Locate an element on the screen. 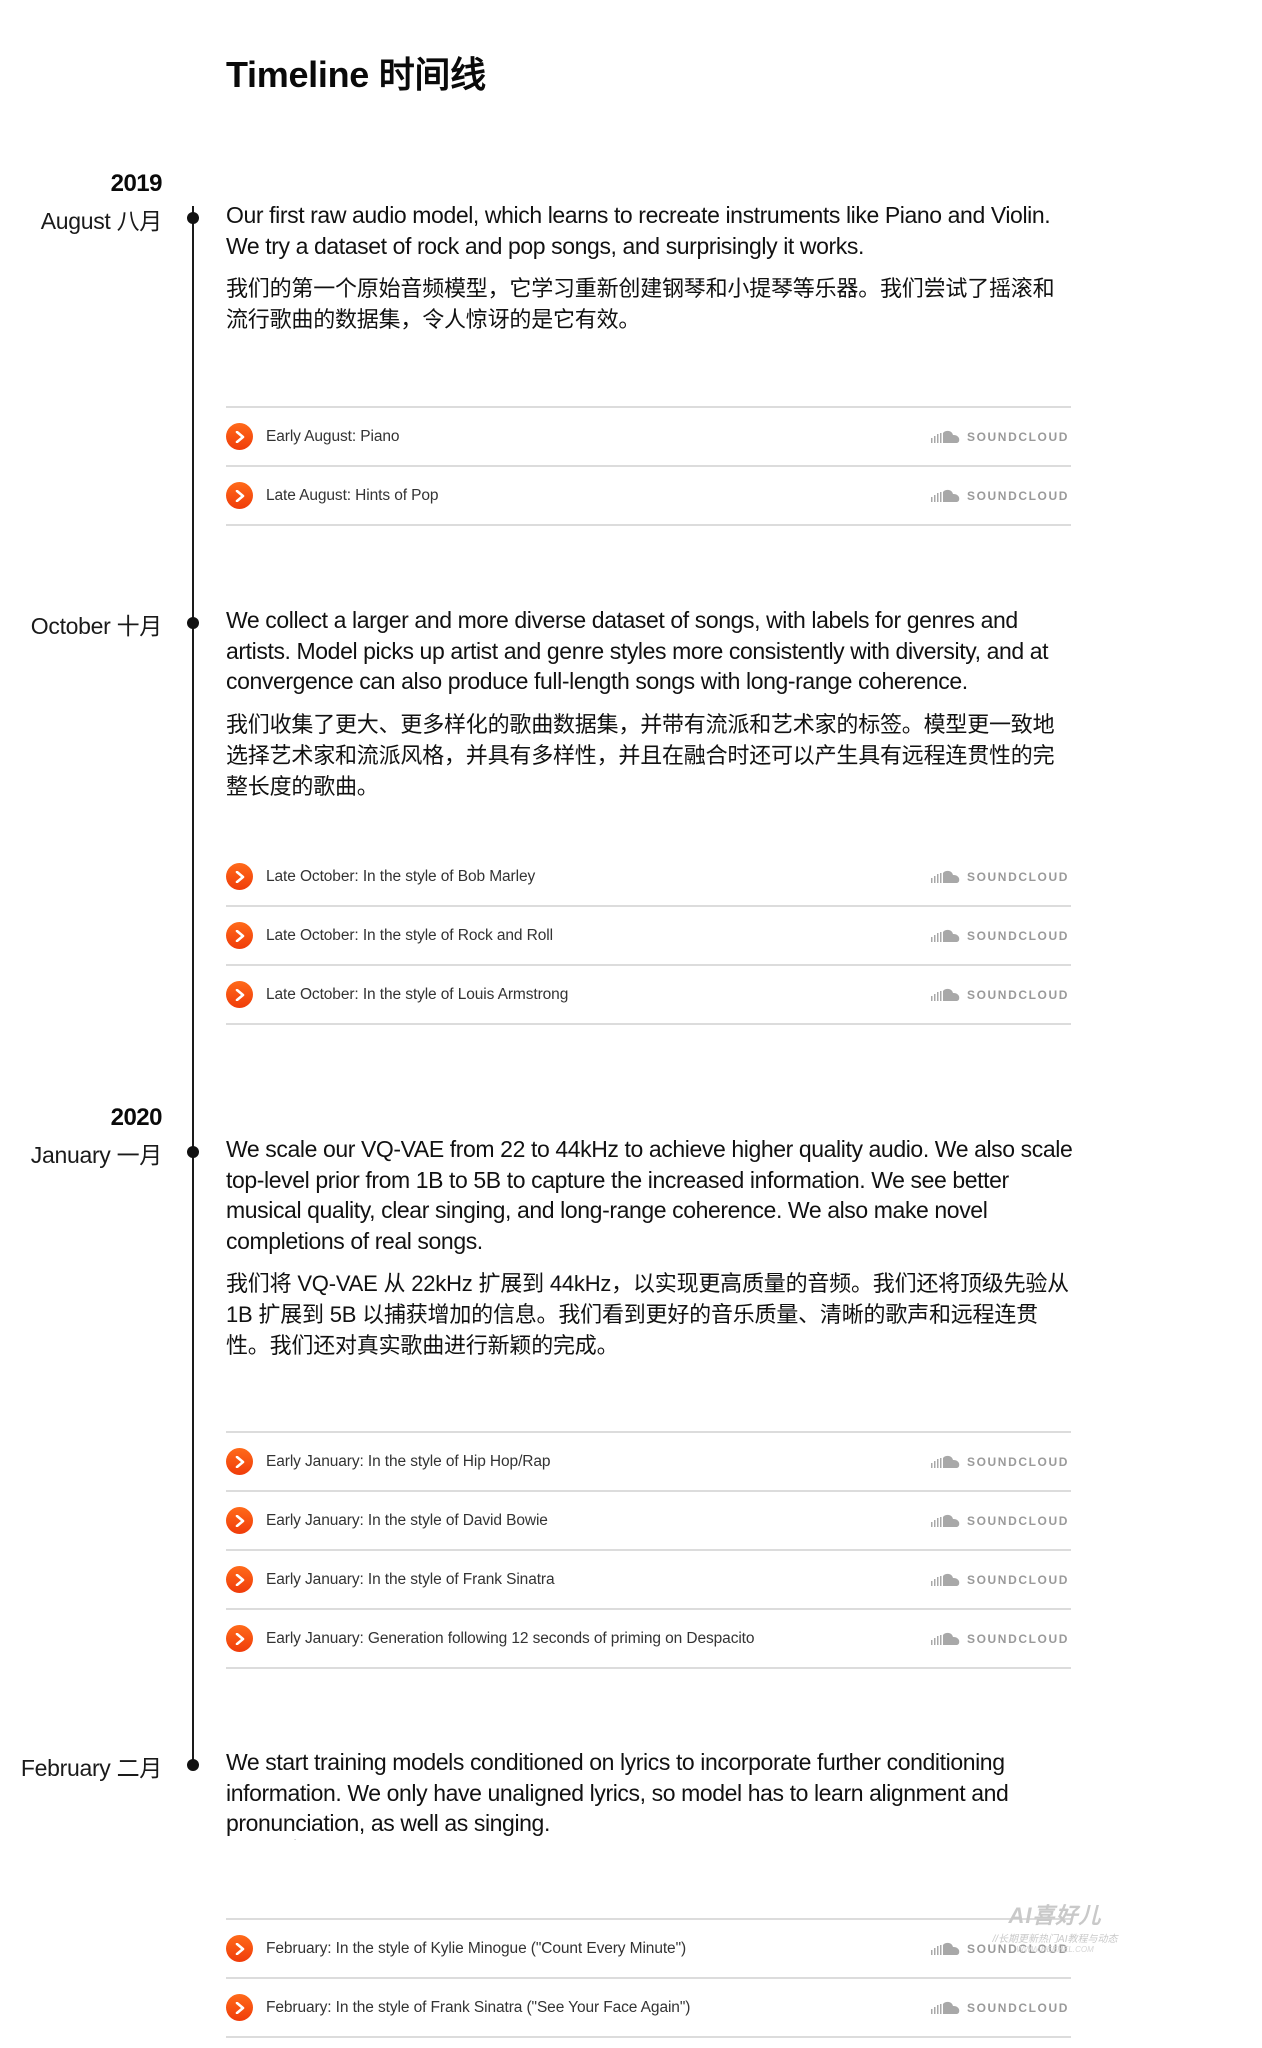 This screenshot has height=2048, width=1262. year-label: 2019 is located at coordinates (136, 183).